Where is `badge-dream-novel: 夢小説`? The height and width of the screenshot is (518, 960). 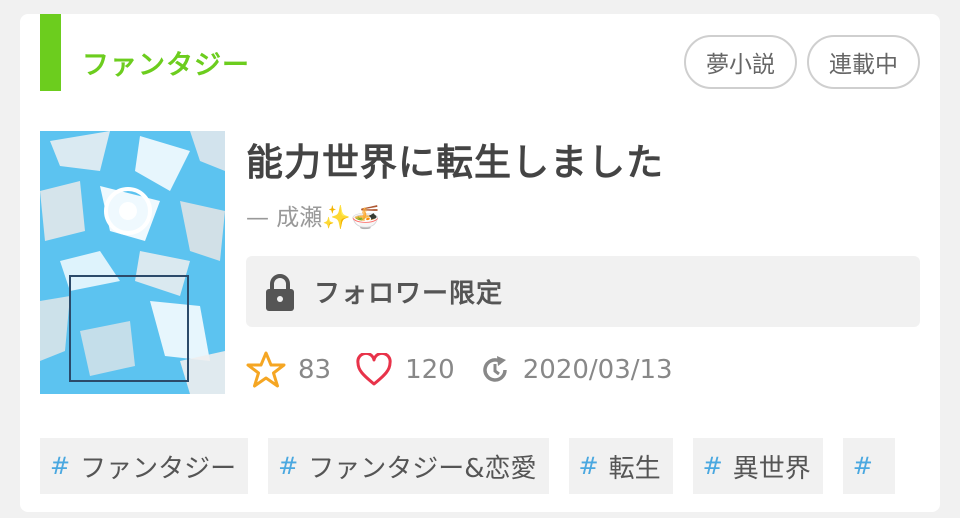 badge-dream-novel: 夢小説 is located at coordinates (740, 62).